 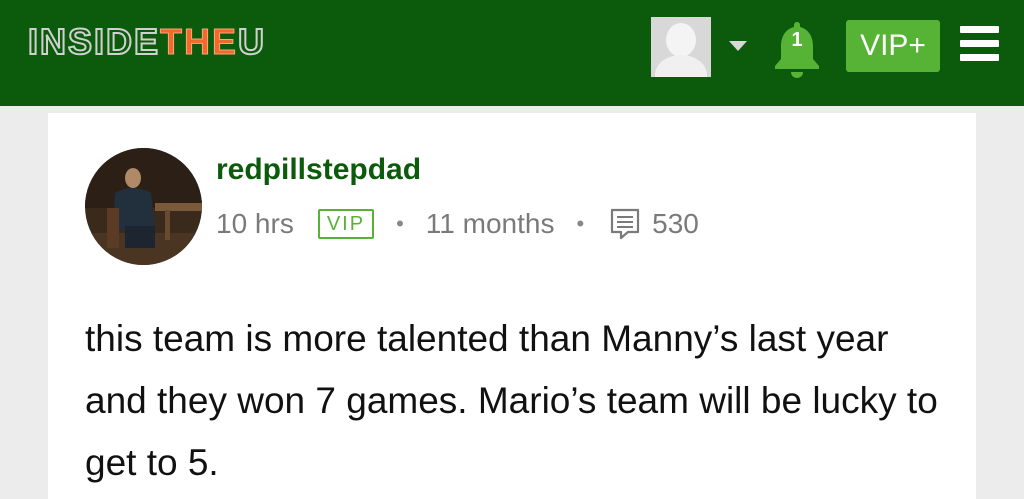 I want to click on avatar-placeholder-head, so click(x=681, y=40).